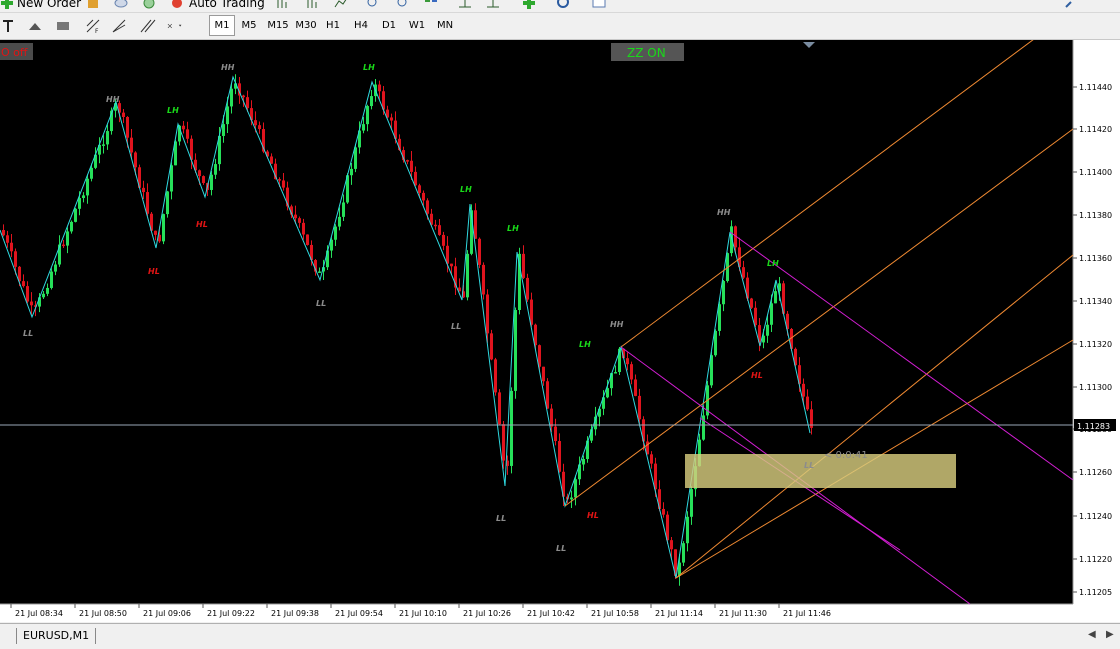 The width and height of the screenshot is (1120, 649). Describe the element at coordinates (93, 4) in the screenshot. I see `market-watch-icon` at that location.